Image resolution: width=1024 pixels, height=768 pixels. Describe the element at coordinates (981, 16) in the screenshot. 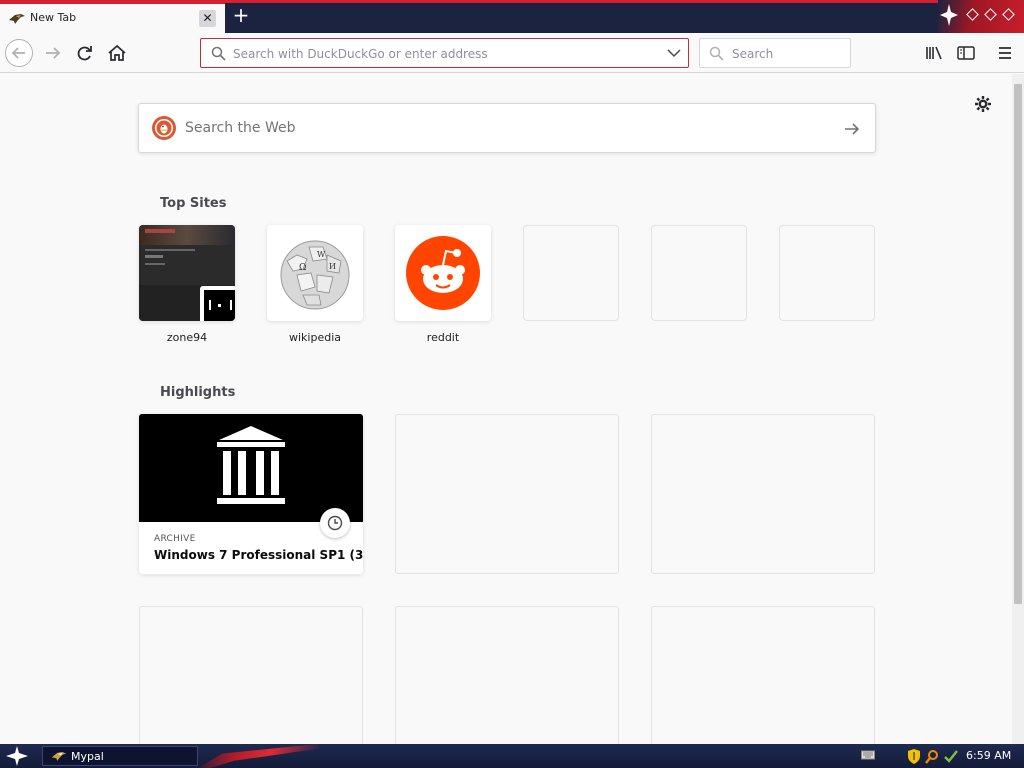

I see `window-controls` at that location.